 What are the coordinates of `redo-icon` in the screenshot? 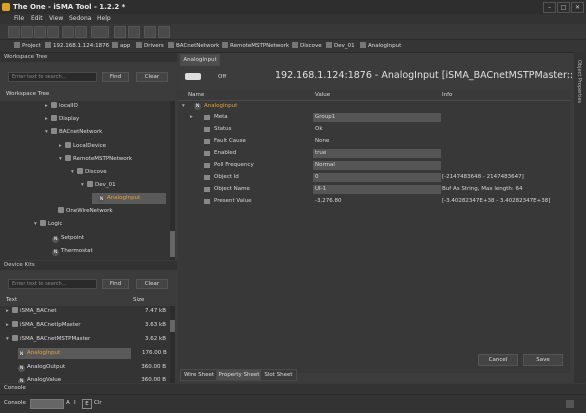 It's located at (134, 32).